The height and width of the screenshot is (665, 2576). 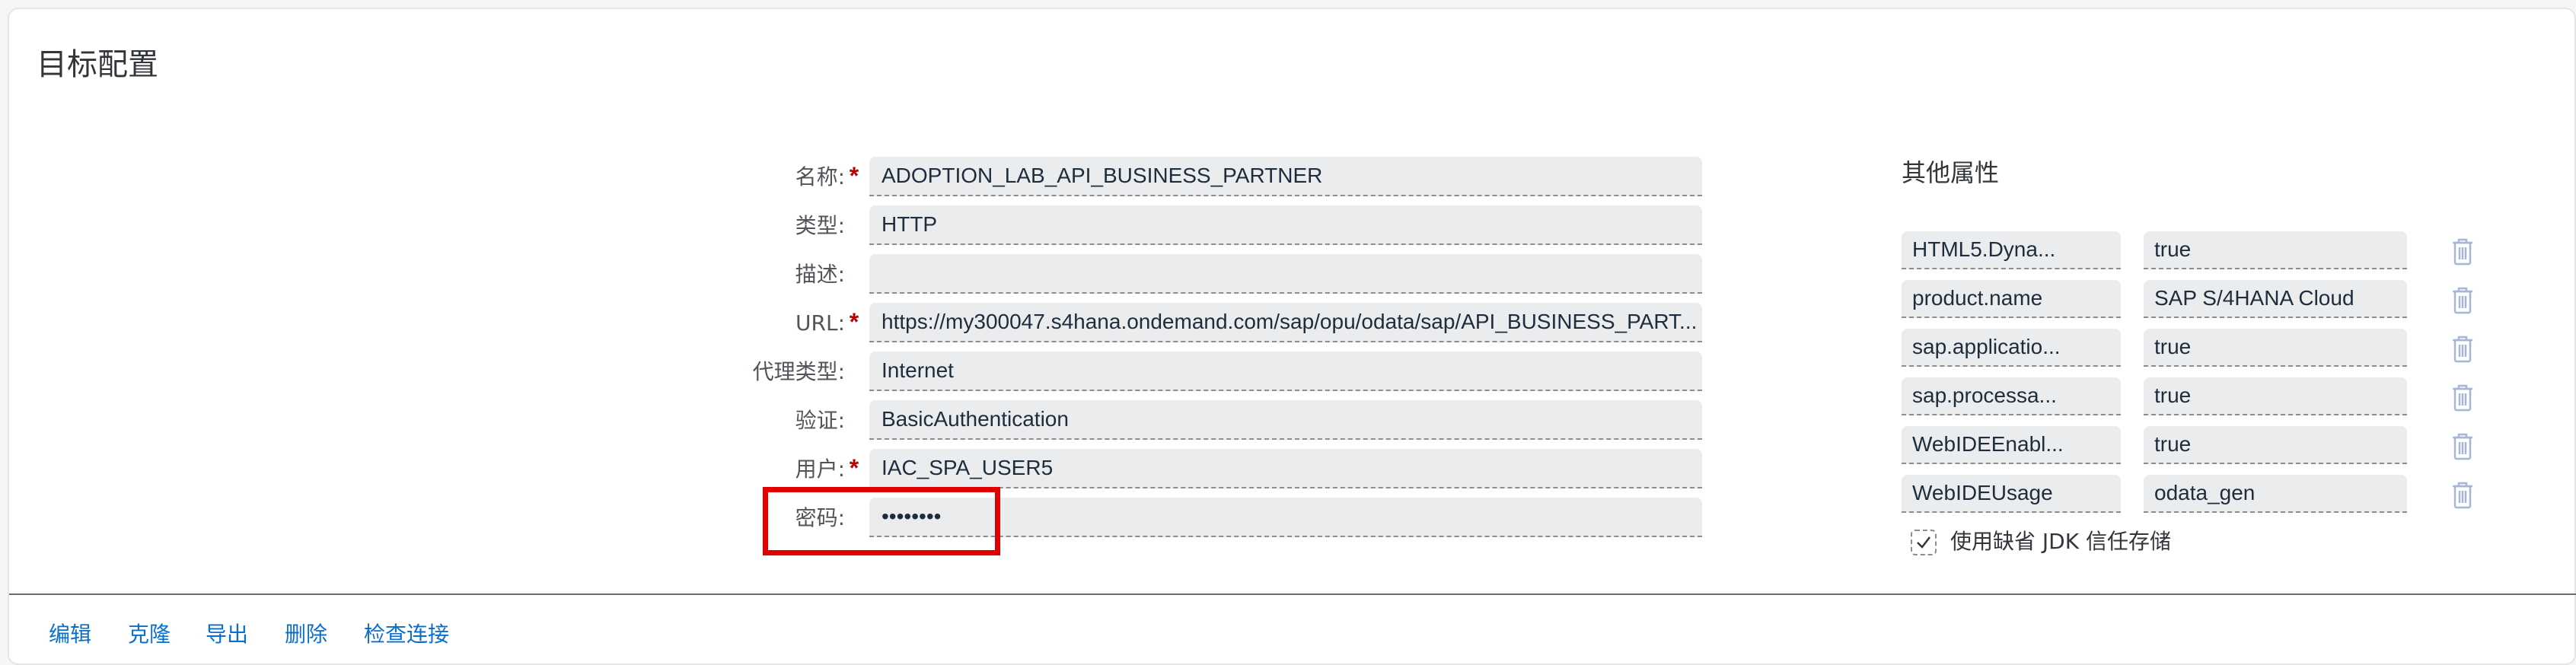 What do you see at coordinates (854, 468) in the screenshot?
I see `user-required-marker: *` at bounding box center [854, 468].